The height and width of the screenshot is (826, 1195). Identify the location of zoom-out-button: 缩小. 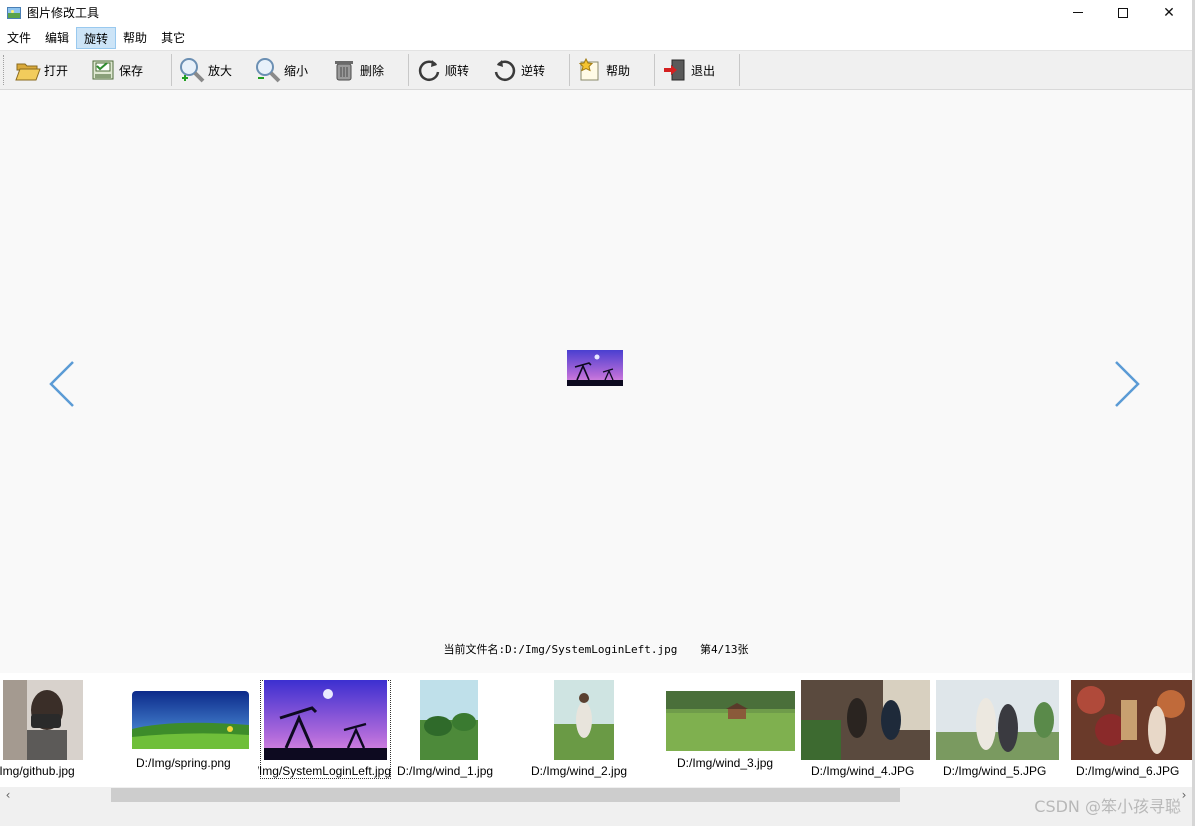
(290, 70).